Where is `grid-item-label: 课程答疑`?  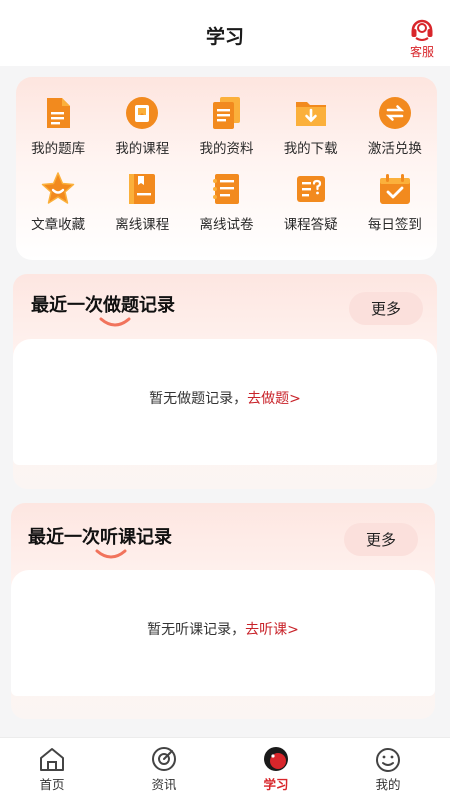 grid-item-label: 课程答疑 is located at coordinates (310, 225).